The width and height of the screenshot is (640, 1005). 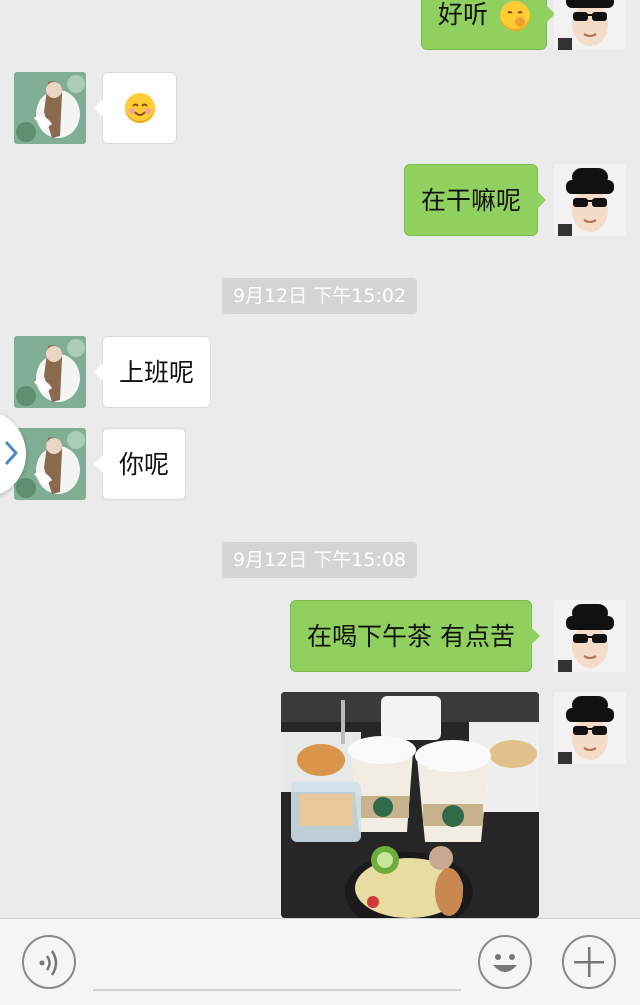 I want to click on message-text: 你呢, so click(x=144, y=464).